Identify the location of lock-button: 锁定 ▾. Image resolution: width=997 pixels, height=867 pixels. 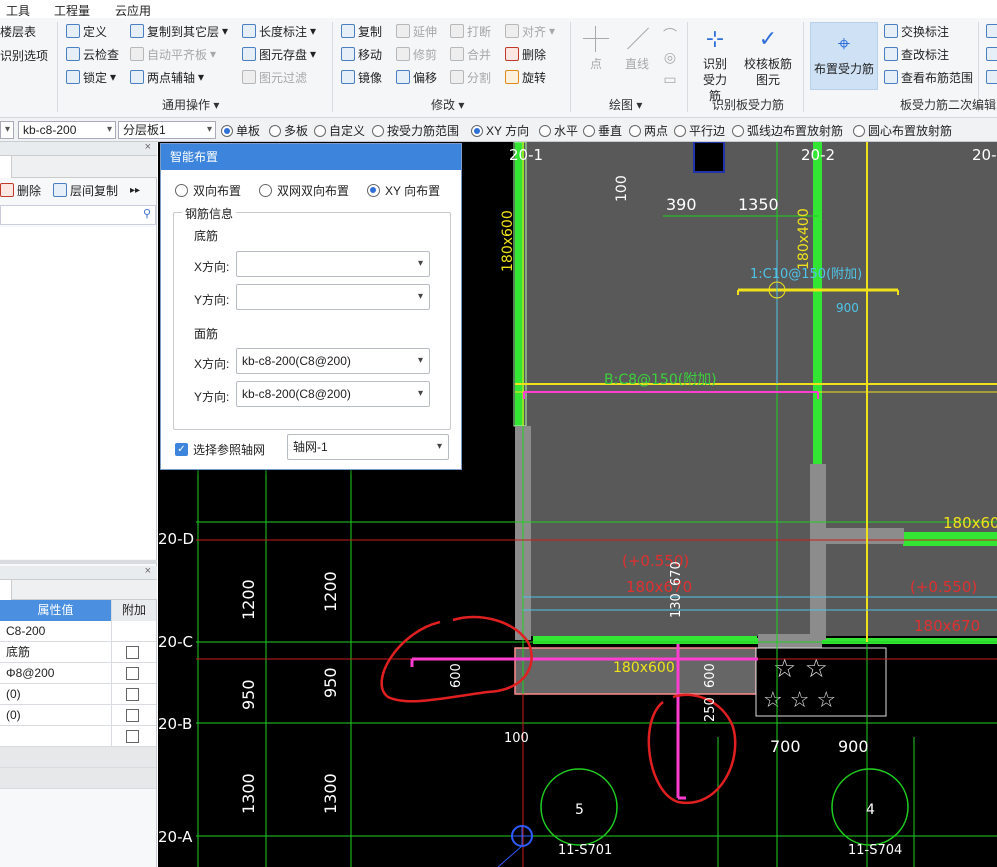
(91, 77).